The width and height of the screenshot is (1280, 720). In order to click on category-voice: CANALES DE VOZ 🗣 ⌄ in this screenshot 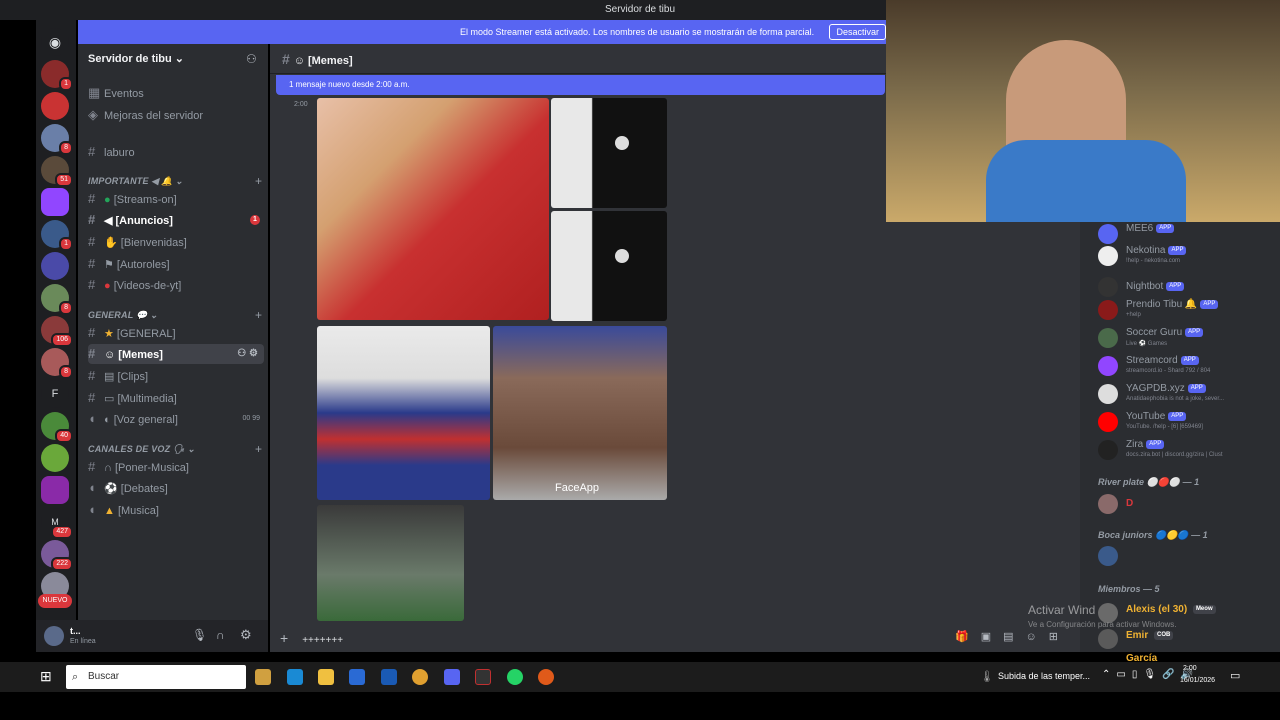, I will do `click(141, 449)`.